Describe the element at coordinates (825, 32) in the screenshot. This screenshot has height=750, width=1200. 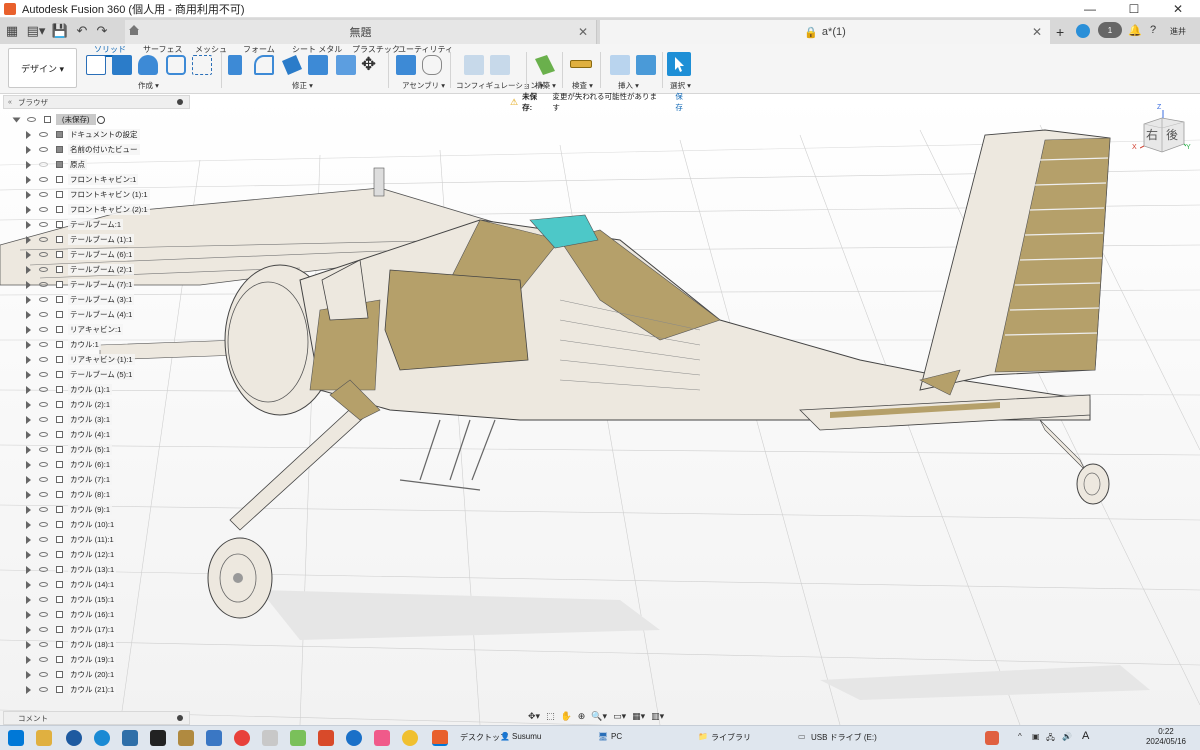
I see `tab-active-document: 🔒 a*(1) ✕` at that location.